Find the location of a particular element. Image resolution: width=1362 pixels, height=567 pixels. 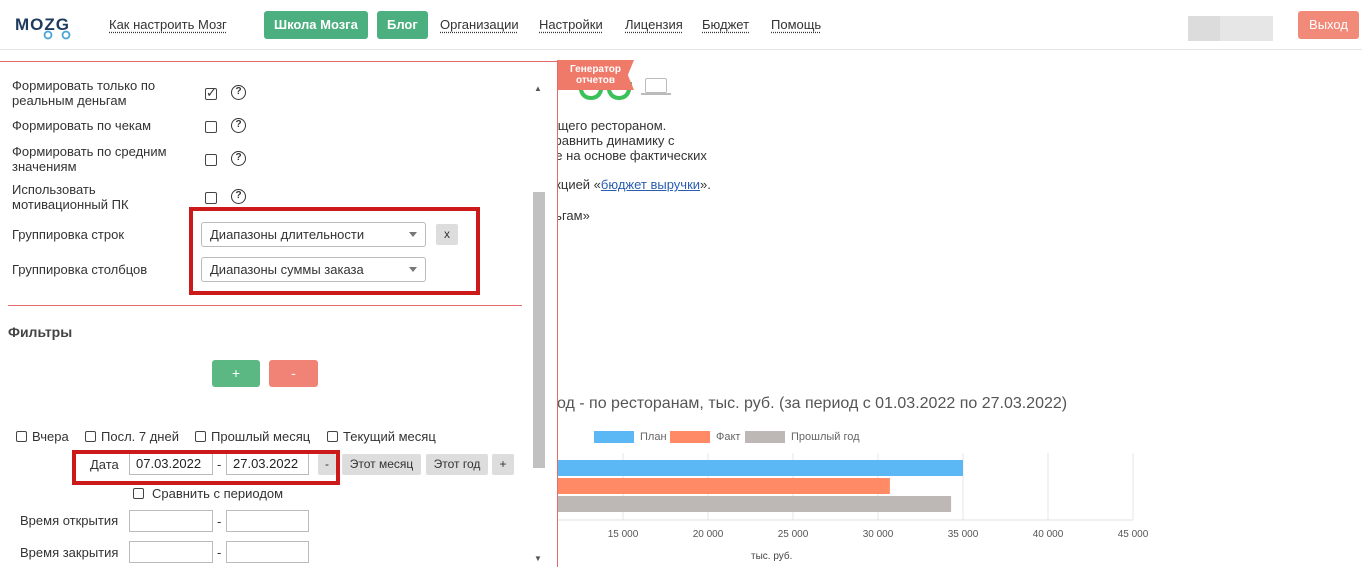

add-filter-button: + is located at coordinates (236, 373).